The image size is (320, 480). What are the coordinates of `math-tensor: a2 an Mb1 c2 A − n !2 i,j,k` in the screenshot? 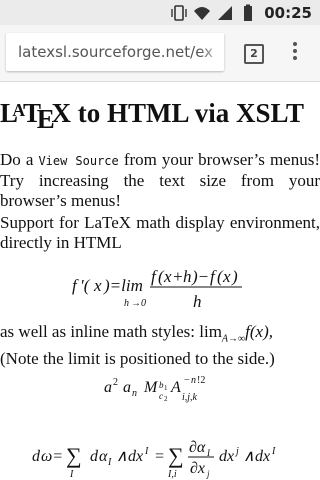 It's located at (169, 391).